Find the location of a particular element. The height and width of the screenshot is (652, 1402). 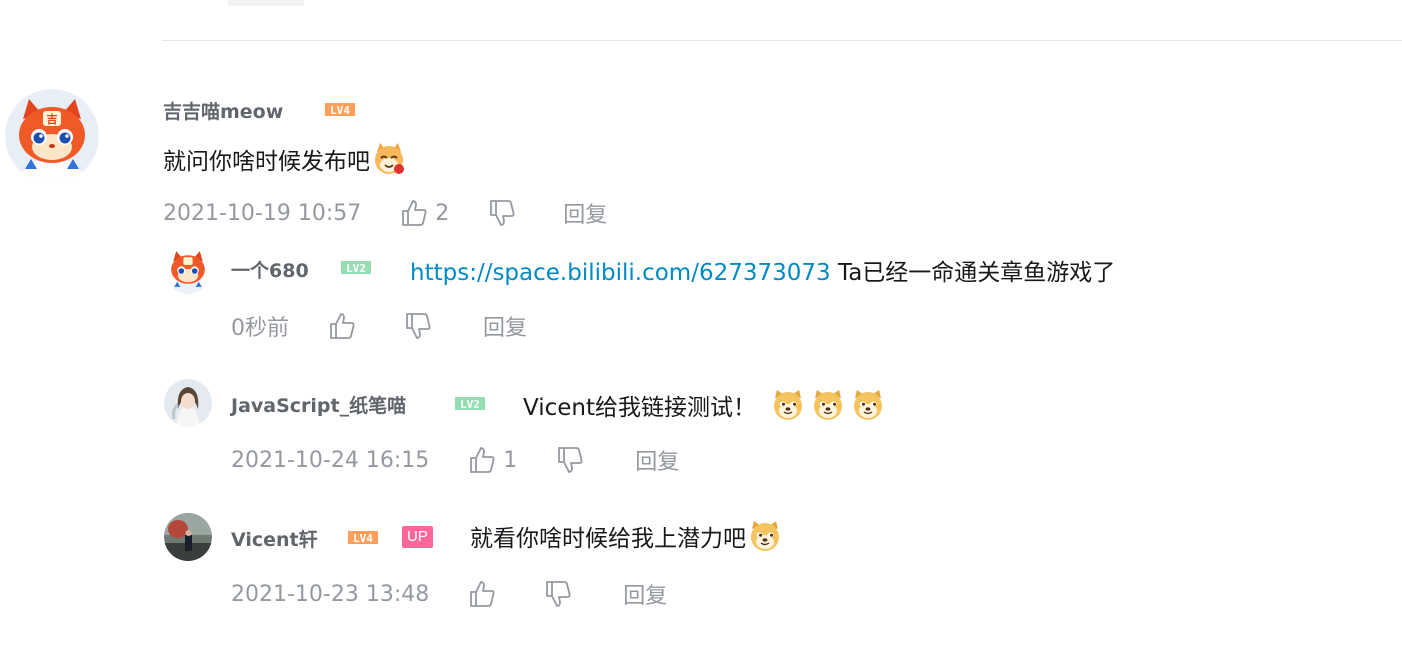

avatar-yige680 is located at coordinates (188, 270).